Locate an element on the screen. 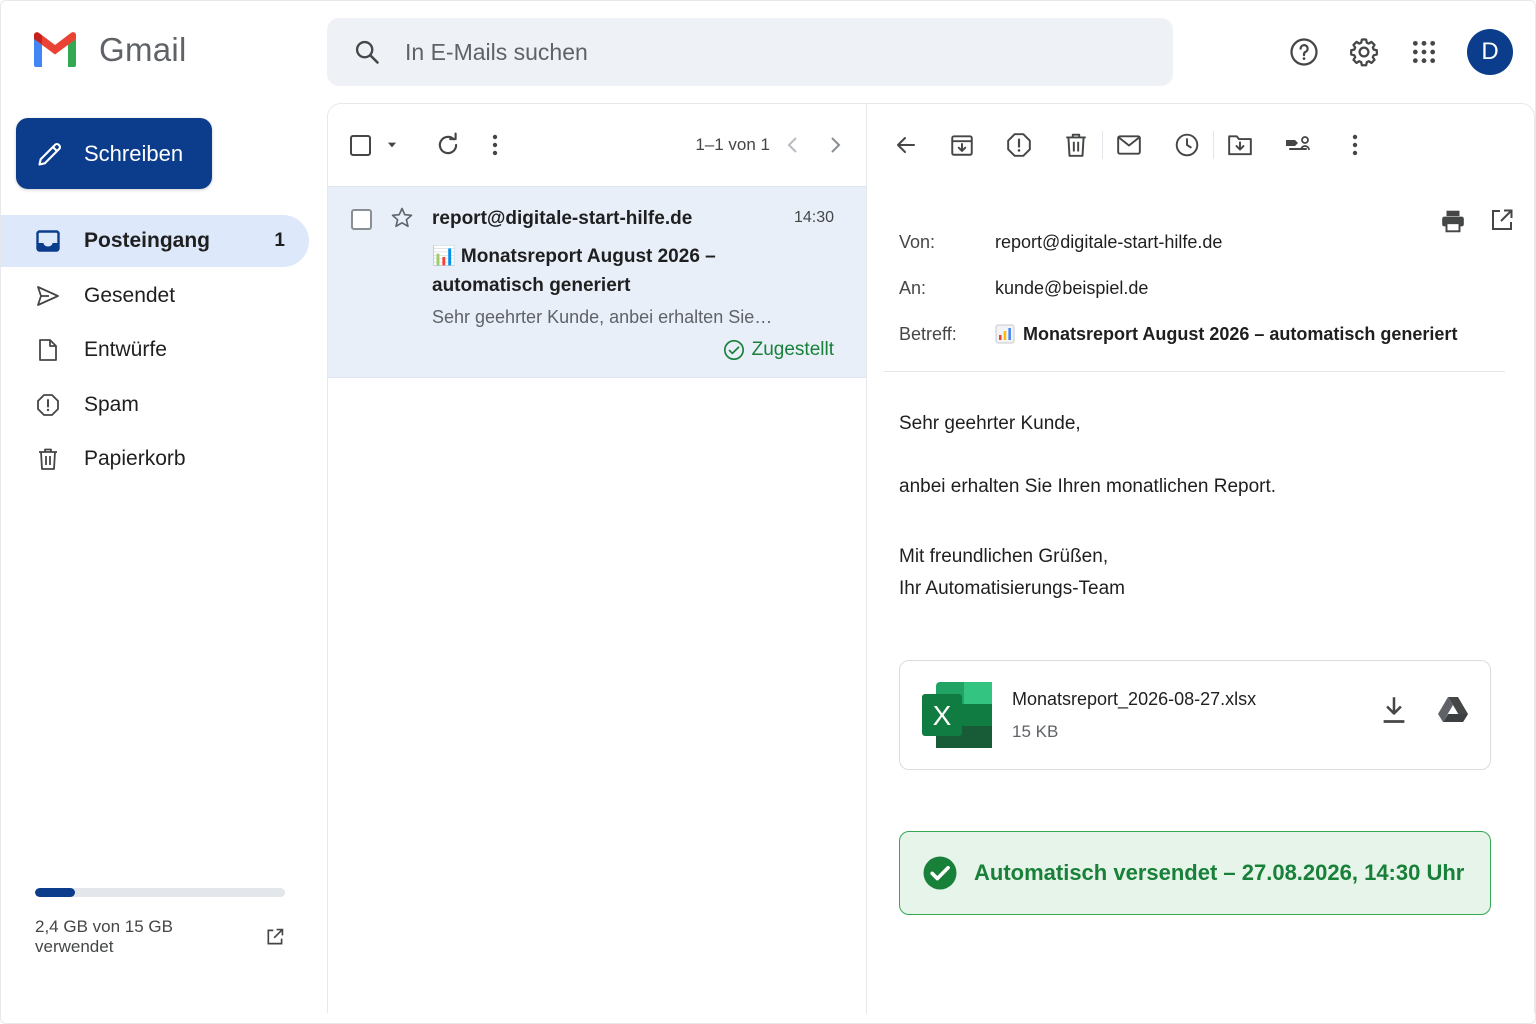  attachment-card: X Monatsreport_2026-08-27.xlsx 15 KB is located at coordinates (1195, 715).